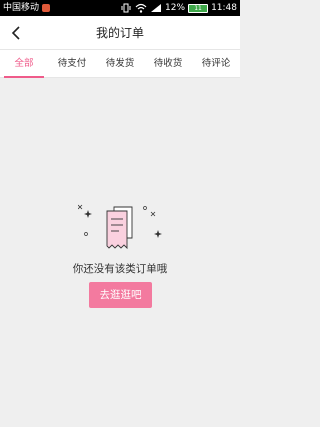 The image size is (320, 427). I want to click on empty-state-message: 你还没有该类订单哦, so click(120, 269).